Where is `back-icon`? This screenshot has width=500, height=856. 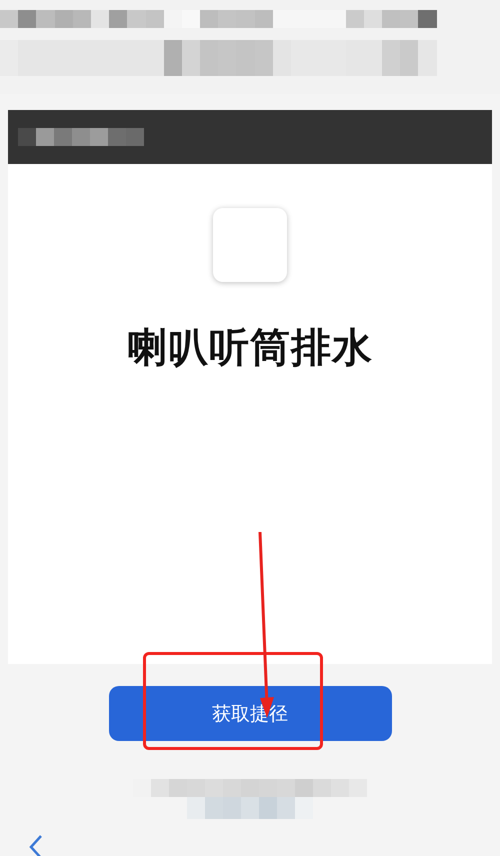
back-icon is located at coordinates (36, 845).